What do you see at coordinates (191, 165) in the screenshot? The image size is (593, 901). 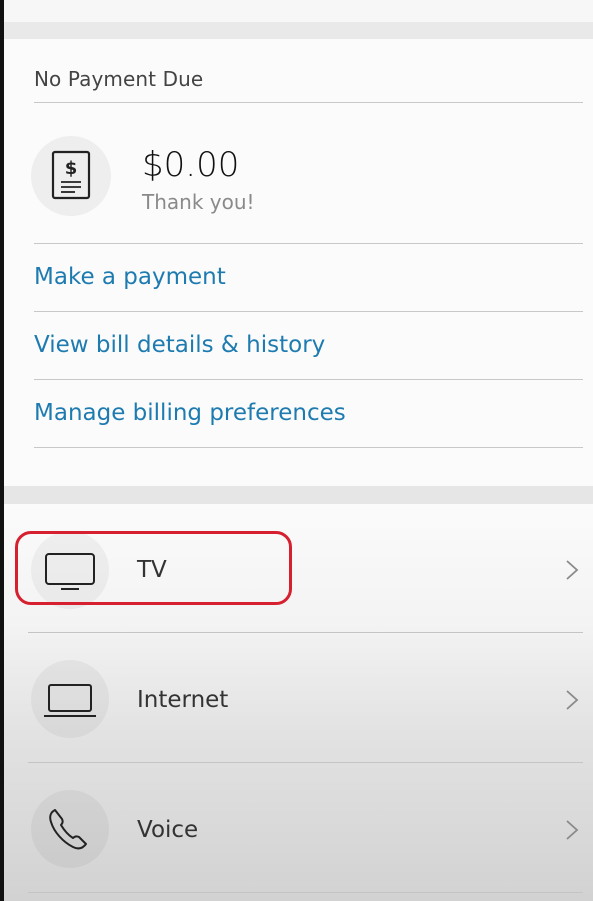 I see `amount-due: $0.00` at bounding box center [191, 165].